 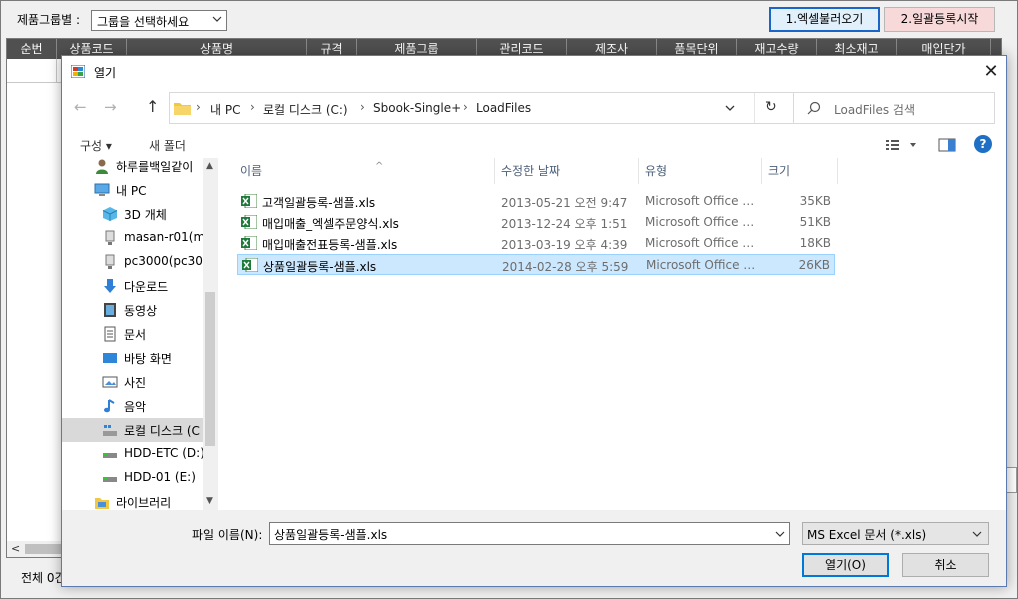 I want to click on group-filter-label: 제품그룹별 :, so click(x=49, y=20).